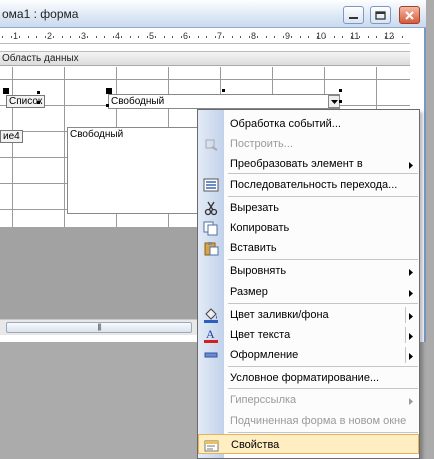 The height and width of the screenshot is (459, 434). I want to click on build-icon, so click(211, 144).